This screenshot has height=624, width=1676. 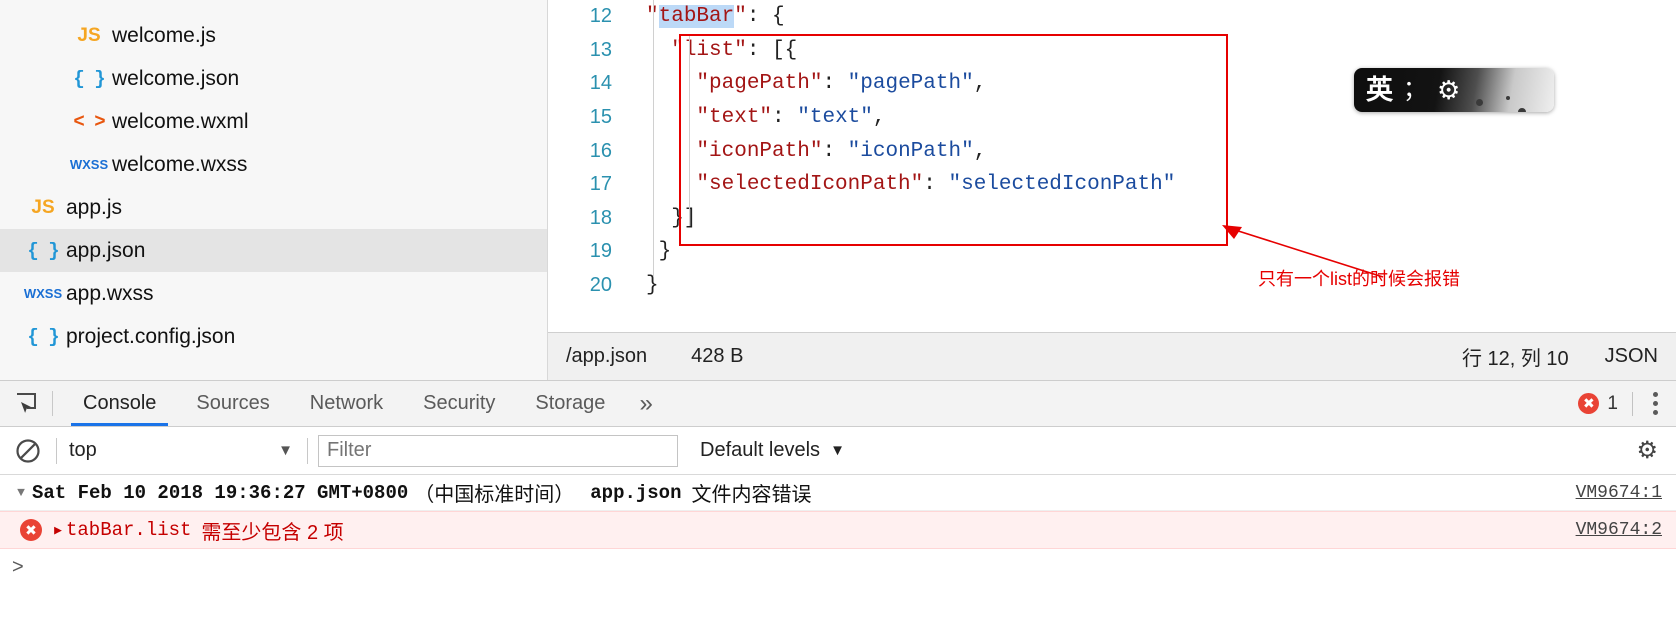 What do you see at coordinates (119, 403) in the screenshot?
I see `tab-console: Console` at bounding box center [119, 403].